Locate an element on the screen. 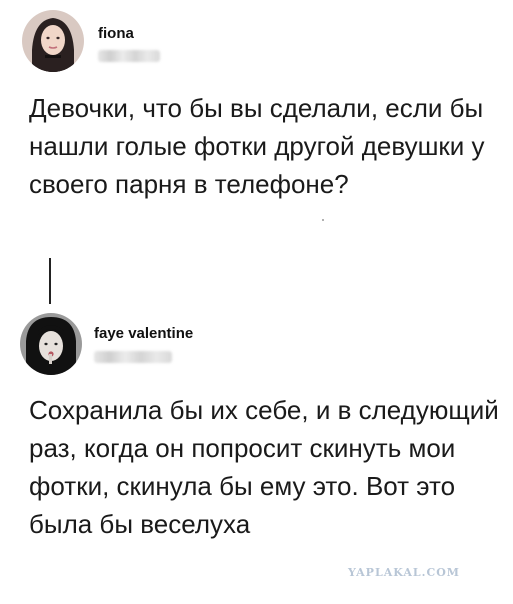 The height and width of the screenshot is (604, 513). avatar-fiona-image is located at coordinates (53, 41).